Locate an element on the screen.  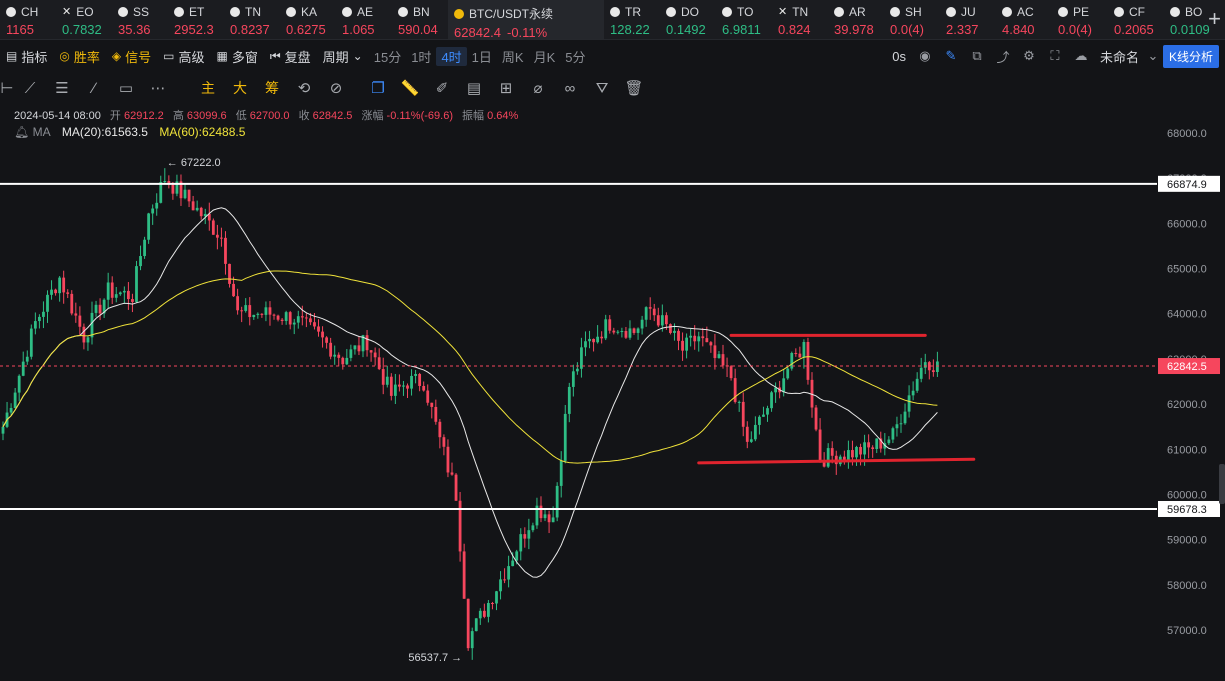
timeframe-tab: 5分 is located at coordinates (575, 56).